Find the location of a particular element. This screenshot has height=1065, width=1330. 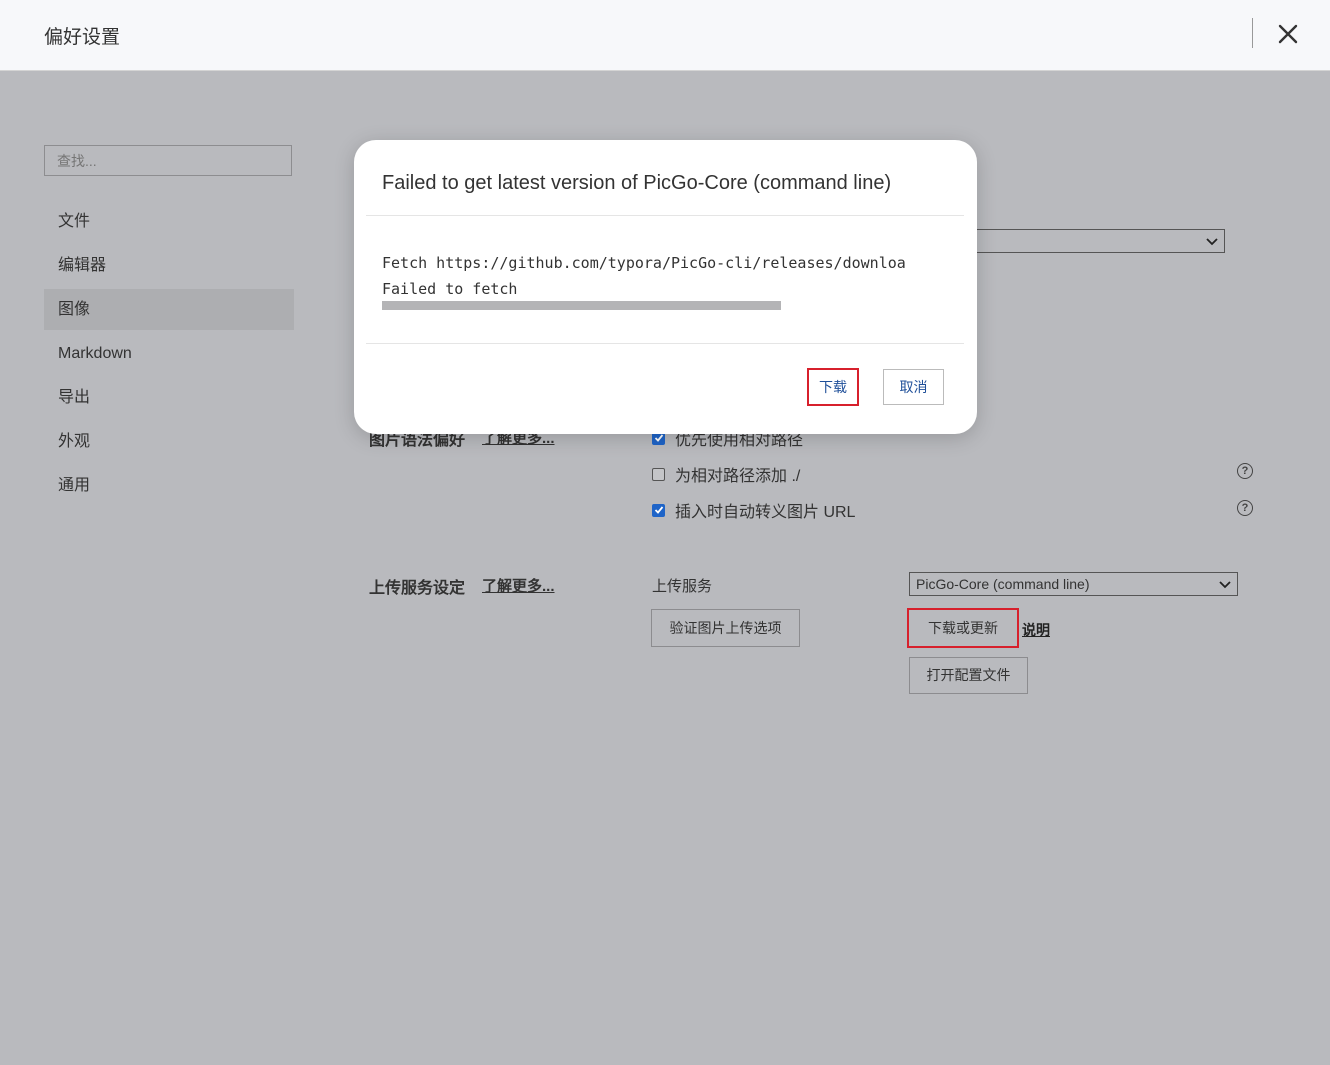

checkbox-escape-url is located at coordinates (658, 510).